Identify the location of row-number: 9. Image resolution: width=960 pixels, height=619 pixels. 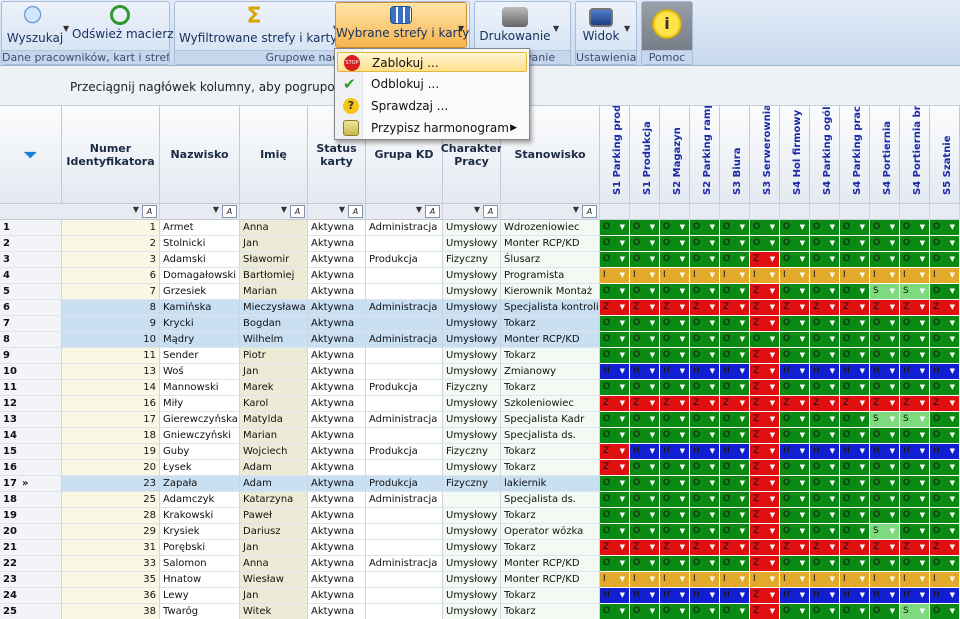
(31, 356).